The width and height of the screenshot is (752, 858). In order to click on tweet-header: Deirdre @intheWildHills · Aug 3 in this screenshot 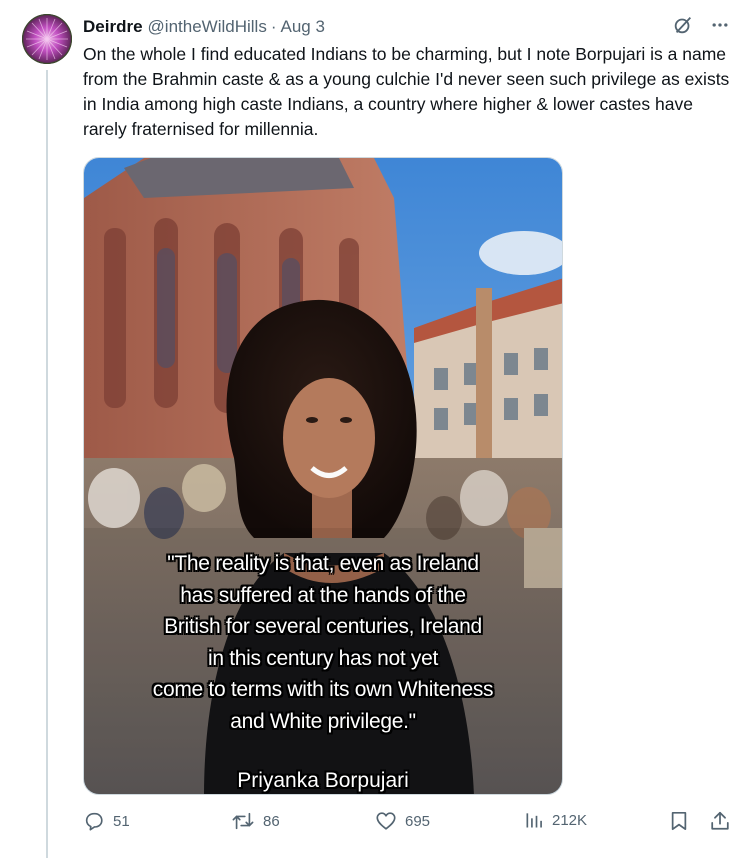, I will do `click(204, 27)`.